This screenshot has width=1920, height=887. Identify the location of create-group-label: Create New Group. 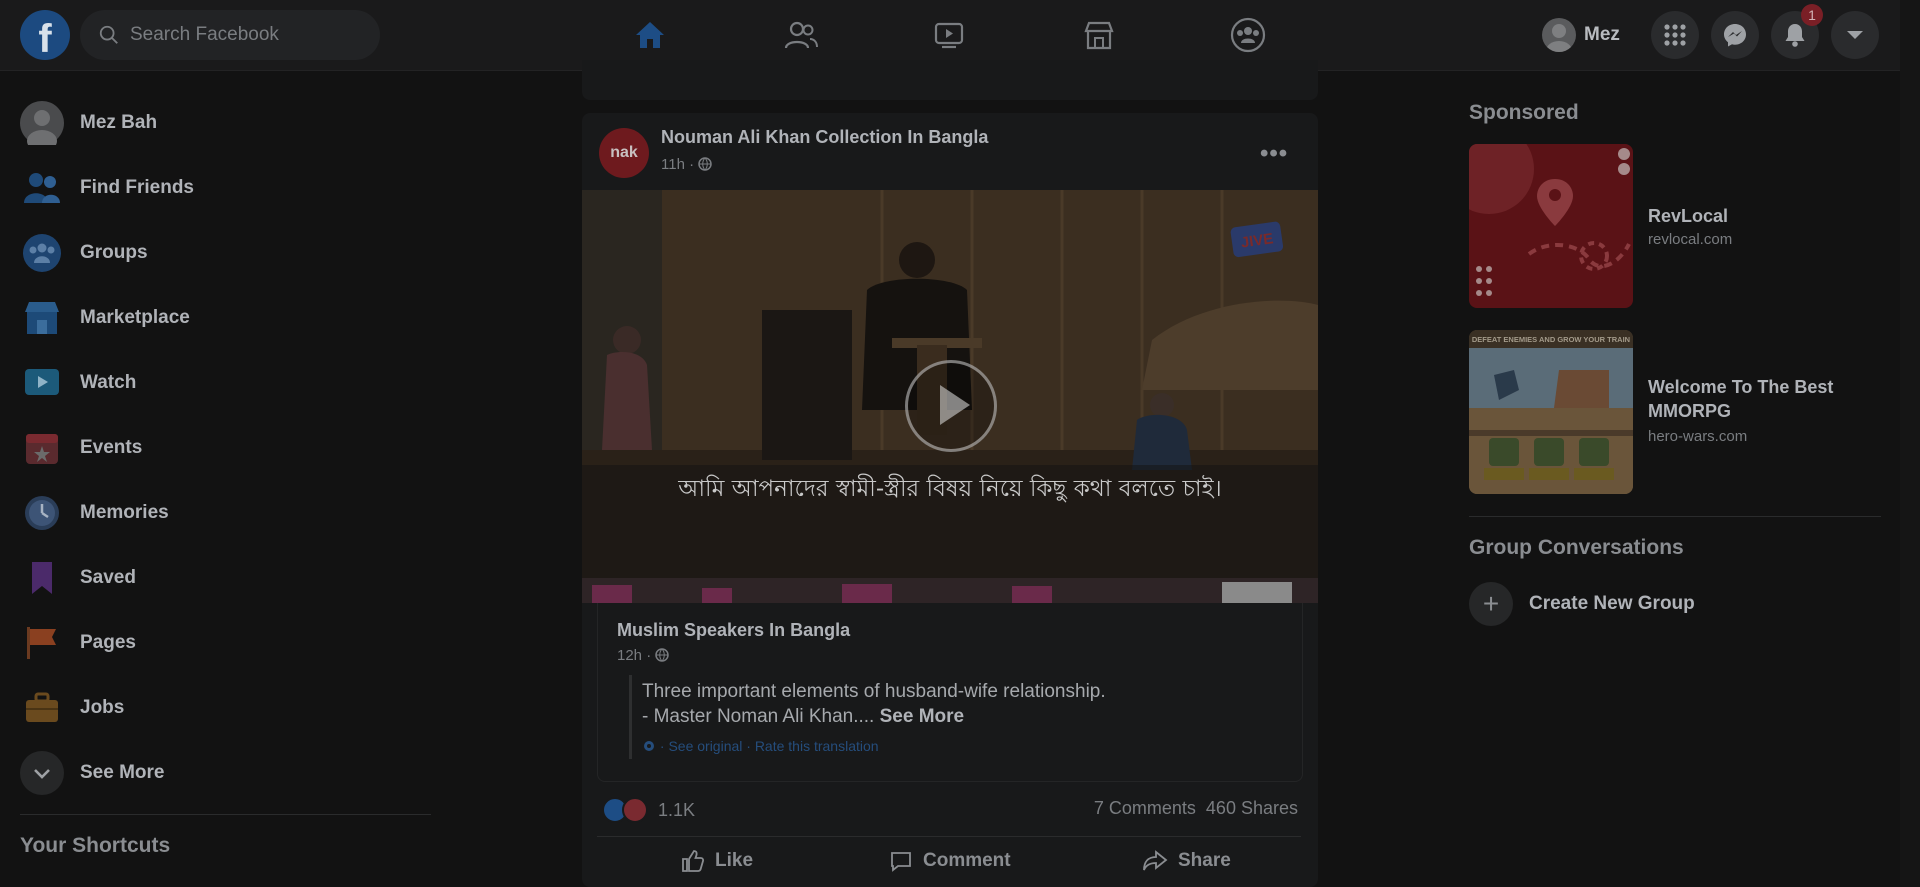
(1612, 603).